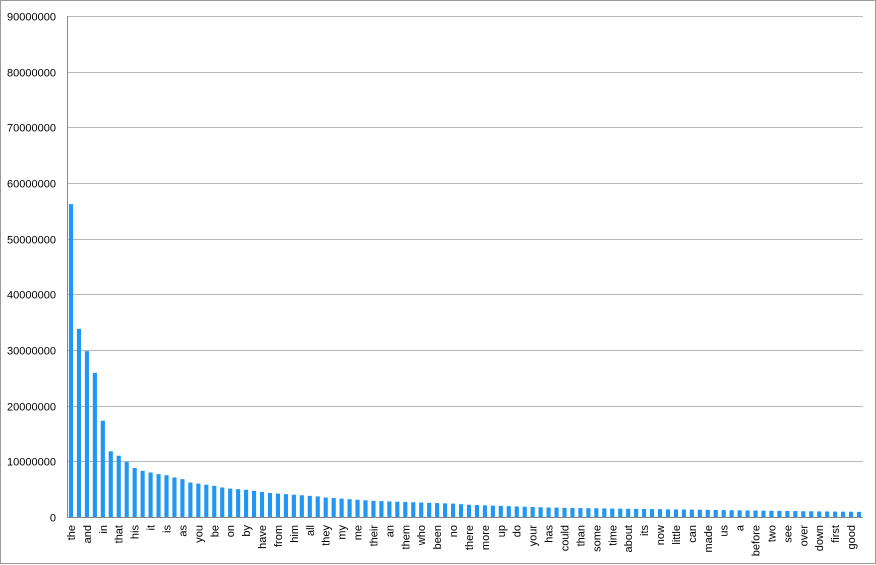  I want to click on x-tick-label: it, so click(152, 528).